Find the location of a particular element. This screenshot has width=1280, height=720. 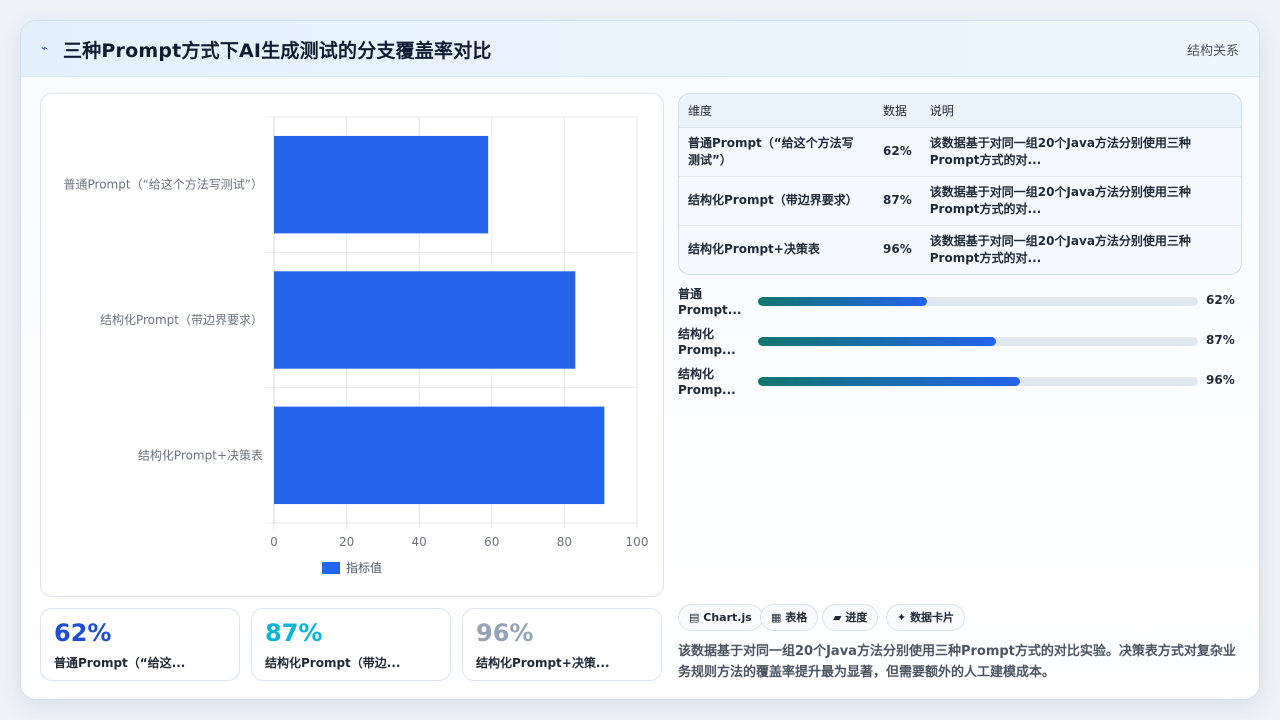

spark-icon: ⌁ is located at coordinates (45, 48).